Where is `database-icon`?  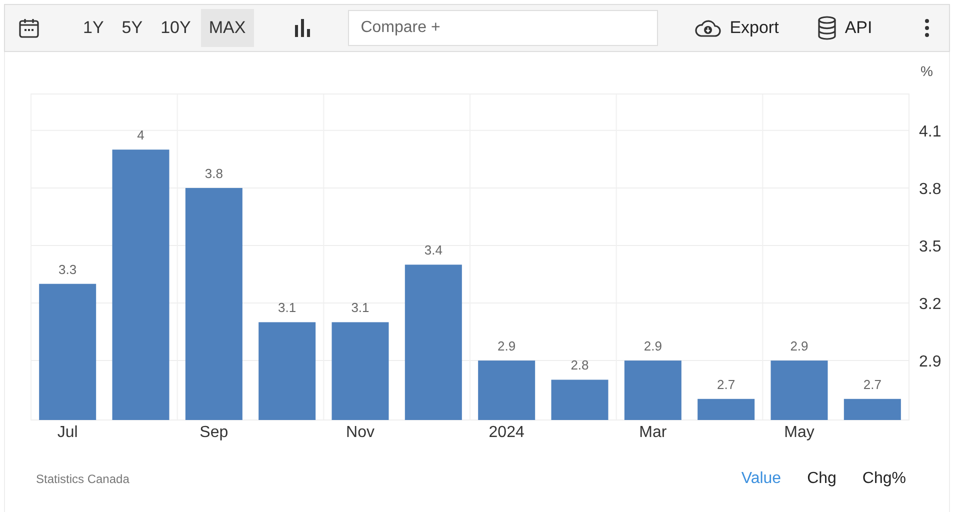 database-icon is located at coordinates (826, 28).